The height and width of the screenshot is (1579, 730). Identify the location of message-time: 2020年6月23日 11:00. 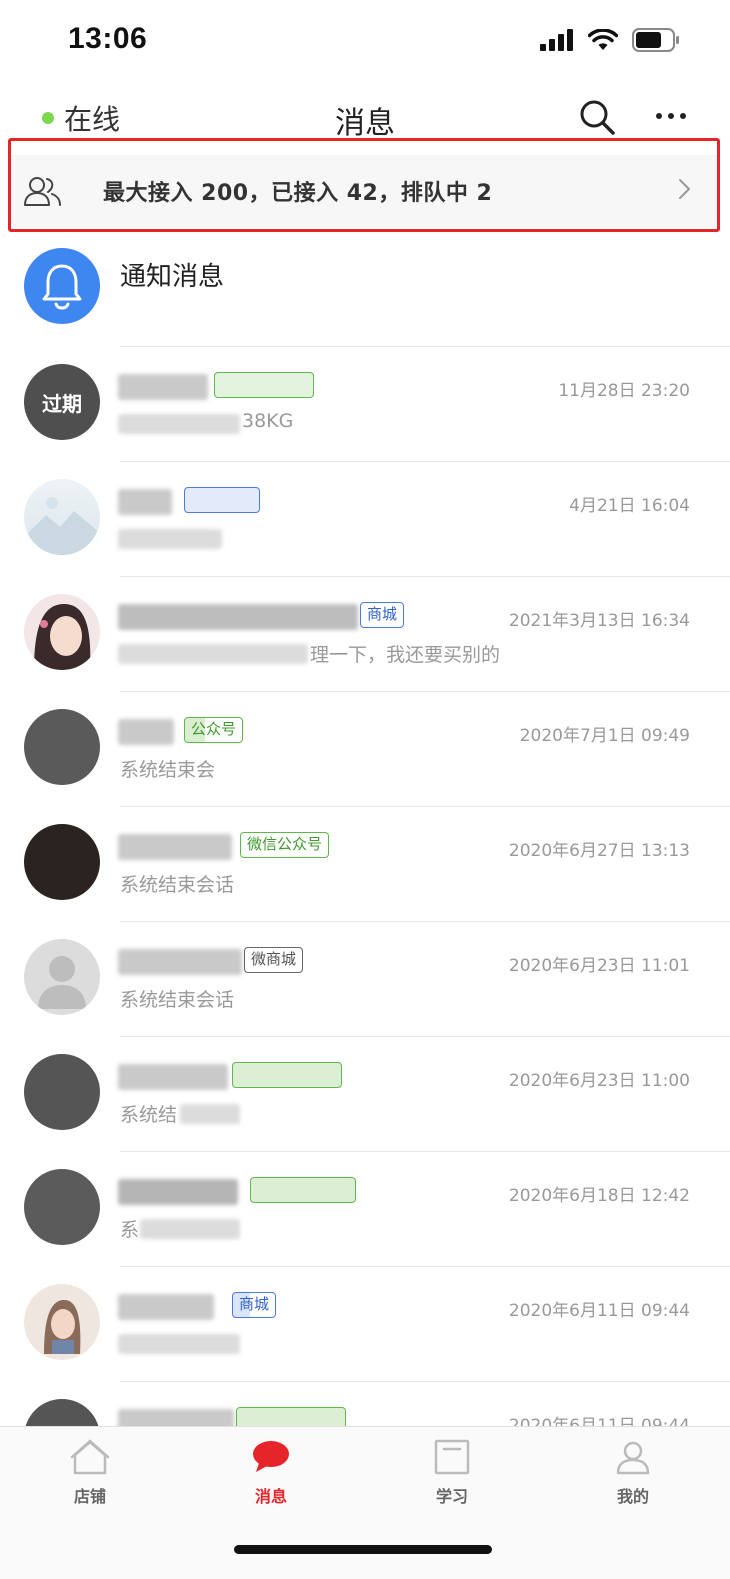
(599, 1081).